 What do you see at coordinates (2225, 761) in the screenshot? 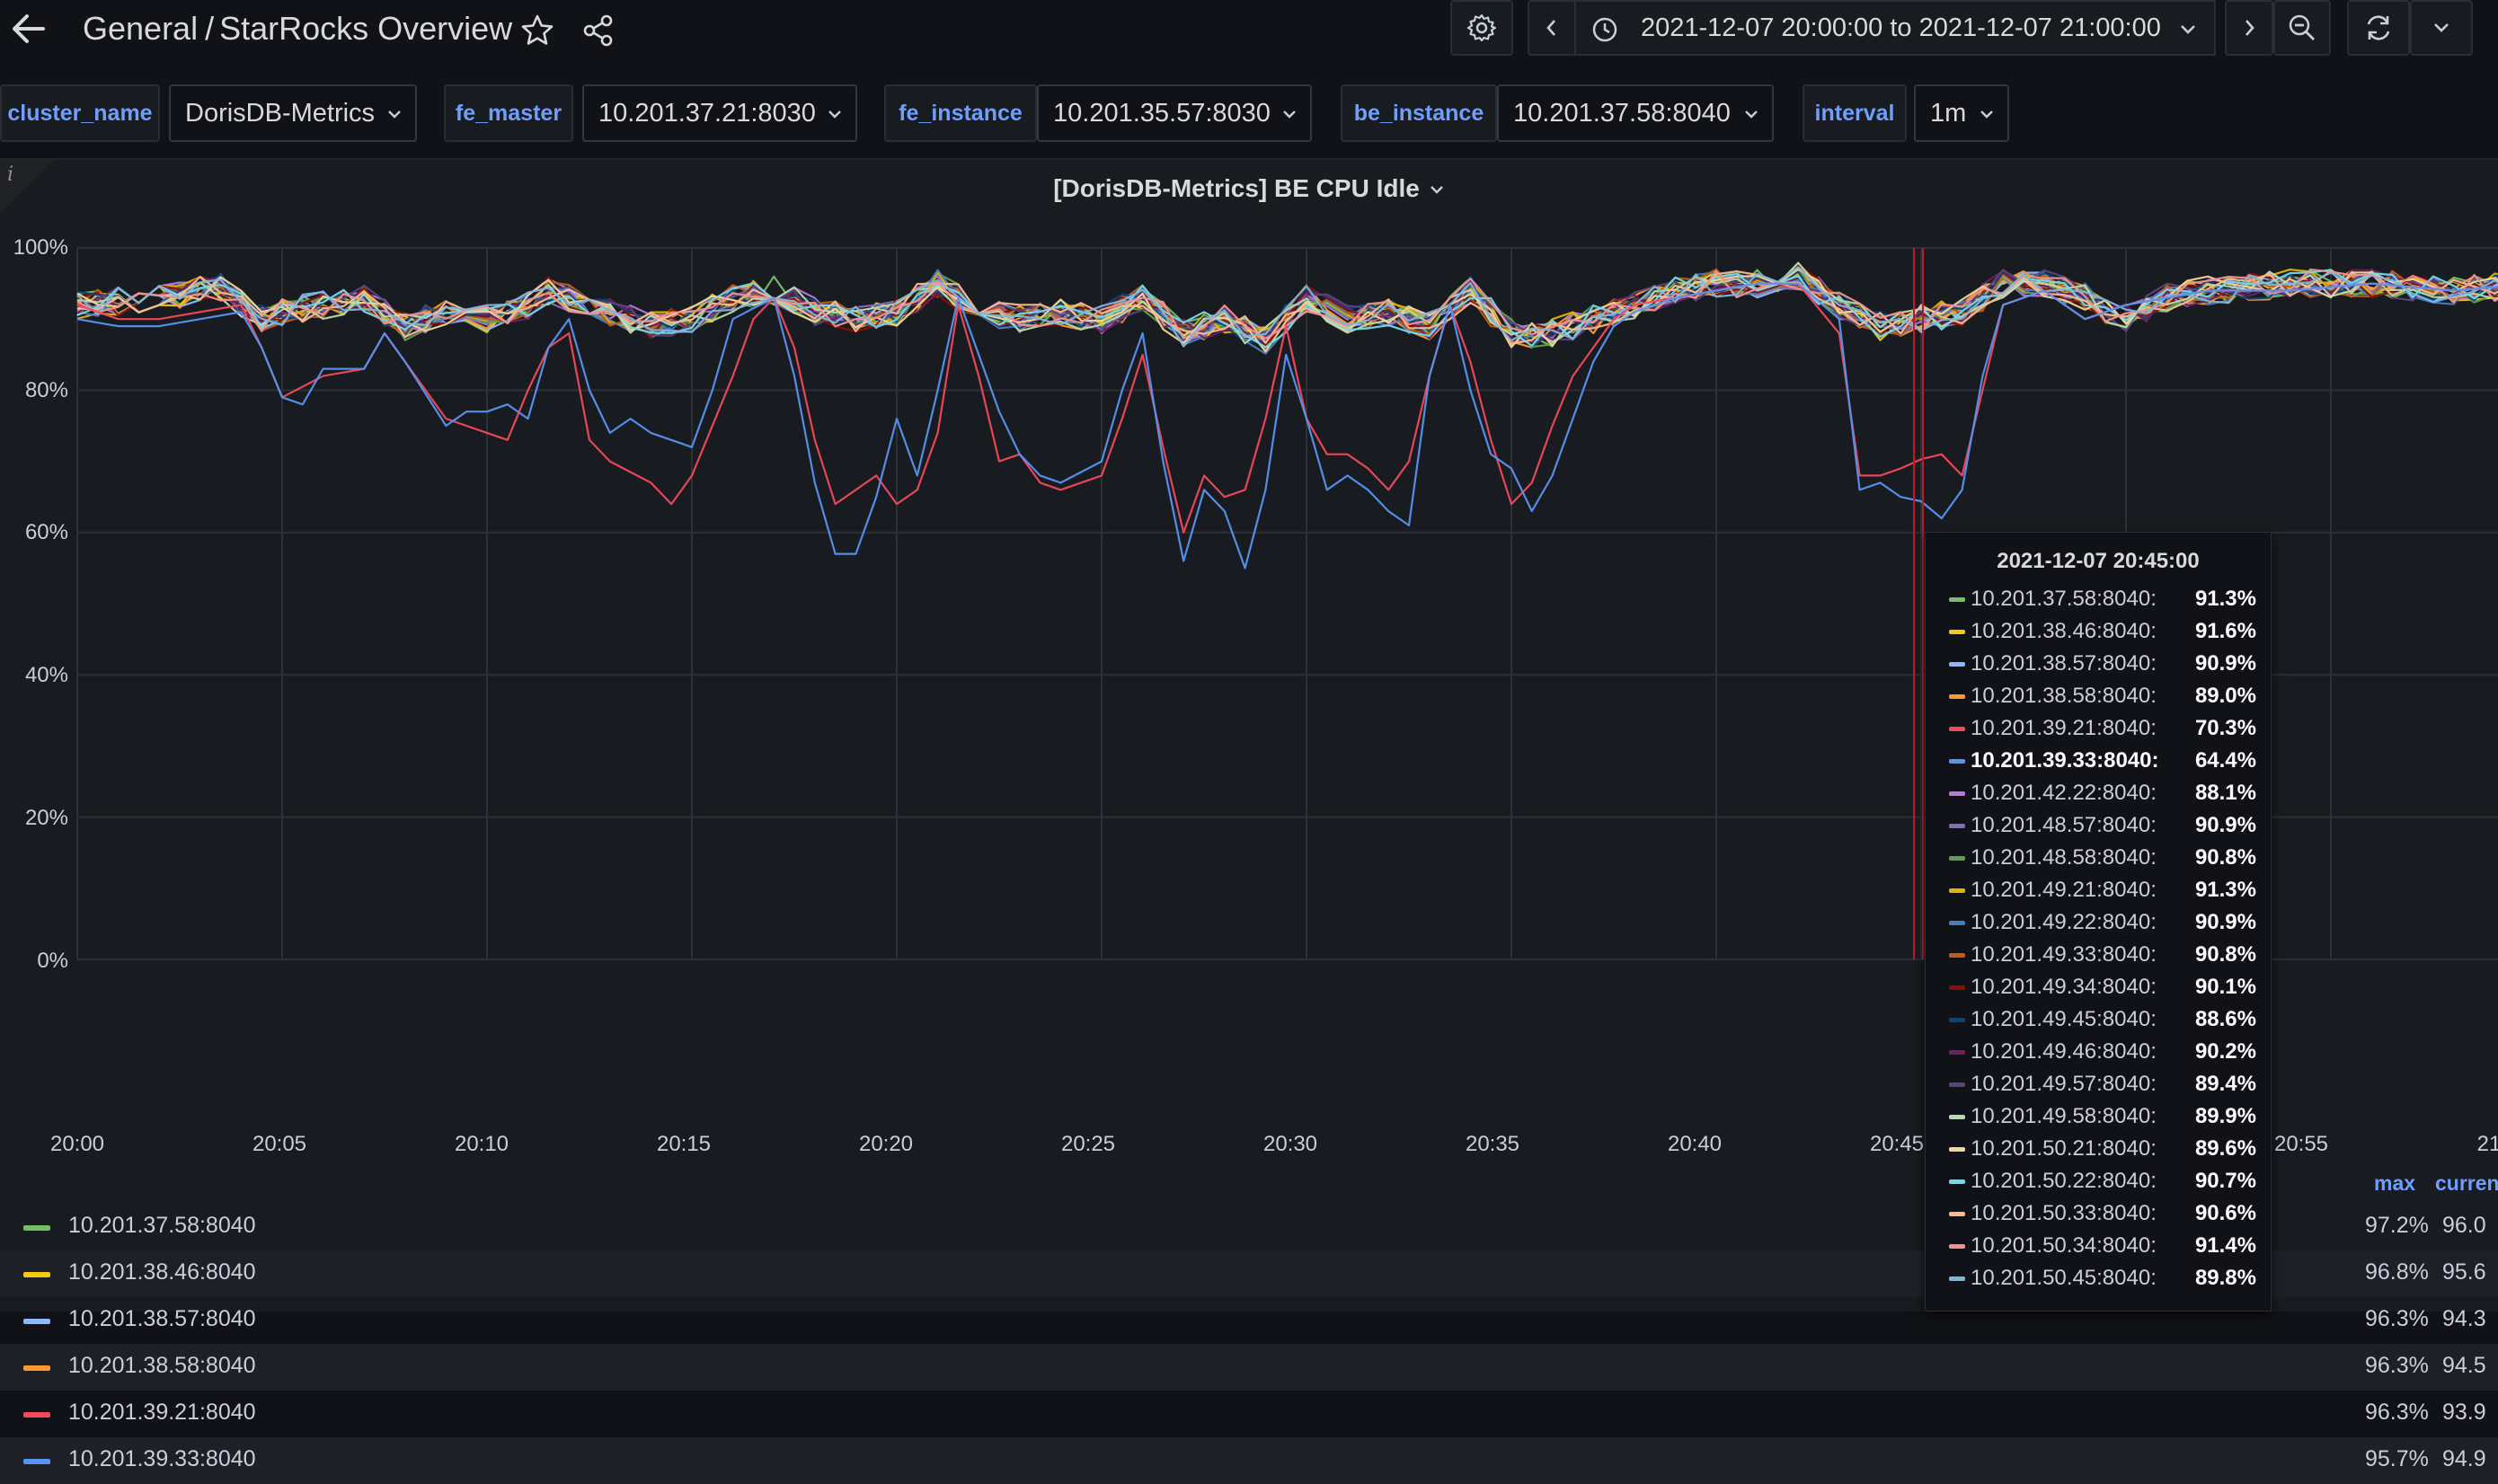
I see `tooltip-series-value: 64.4%` at bounding box center [2225, 761].